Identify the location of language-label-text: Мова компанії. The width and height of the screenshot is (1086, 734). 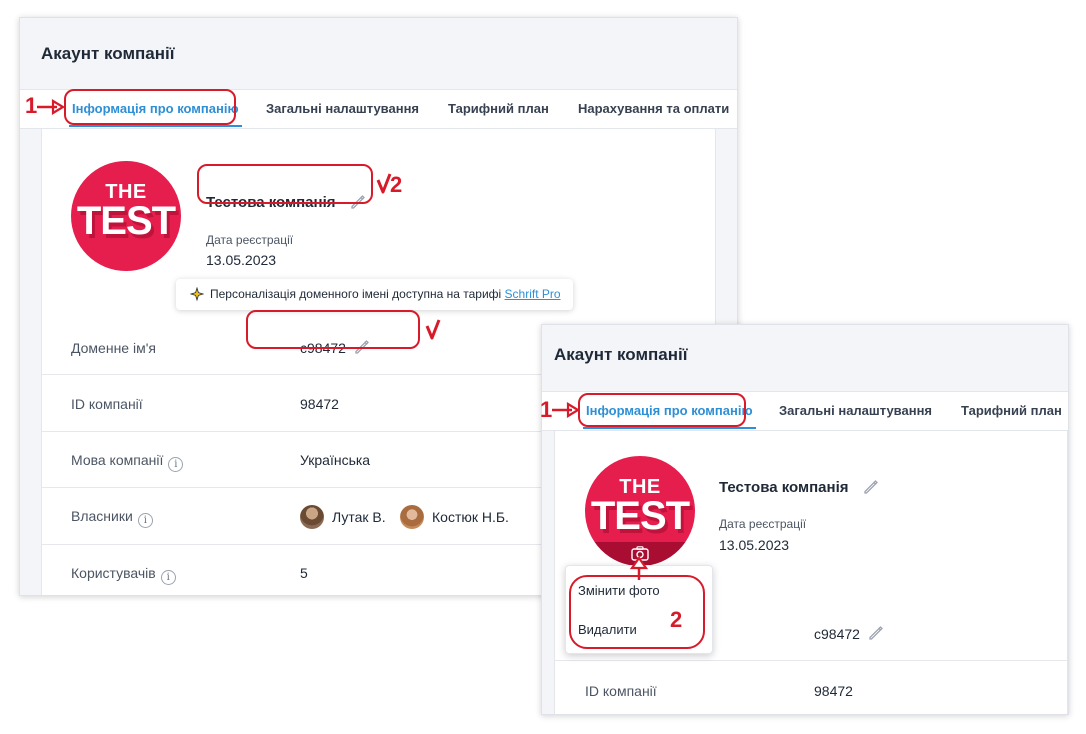
(117, 460).